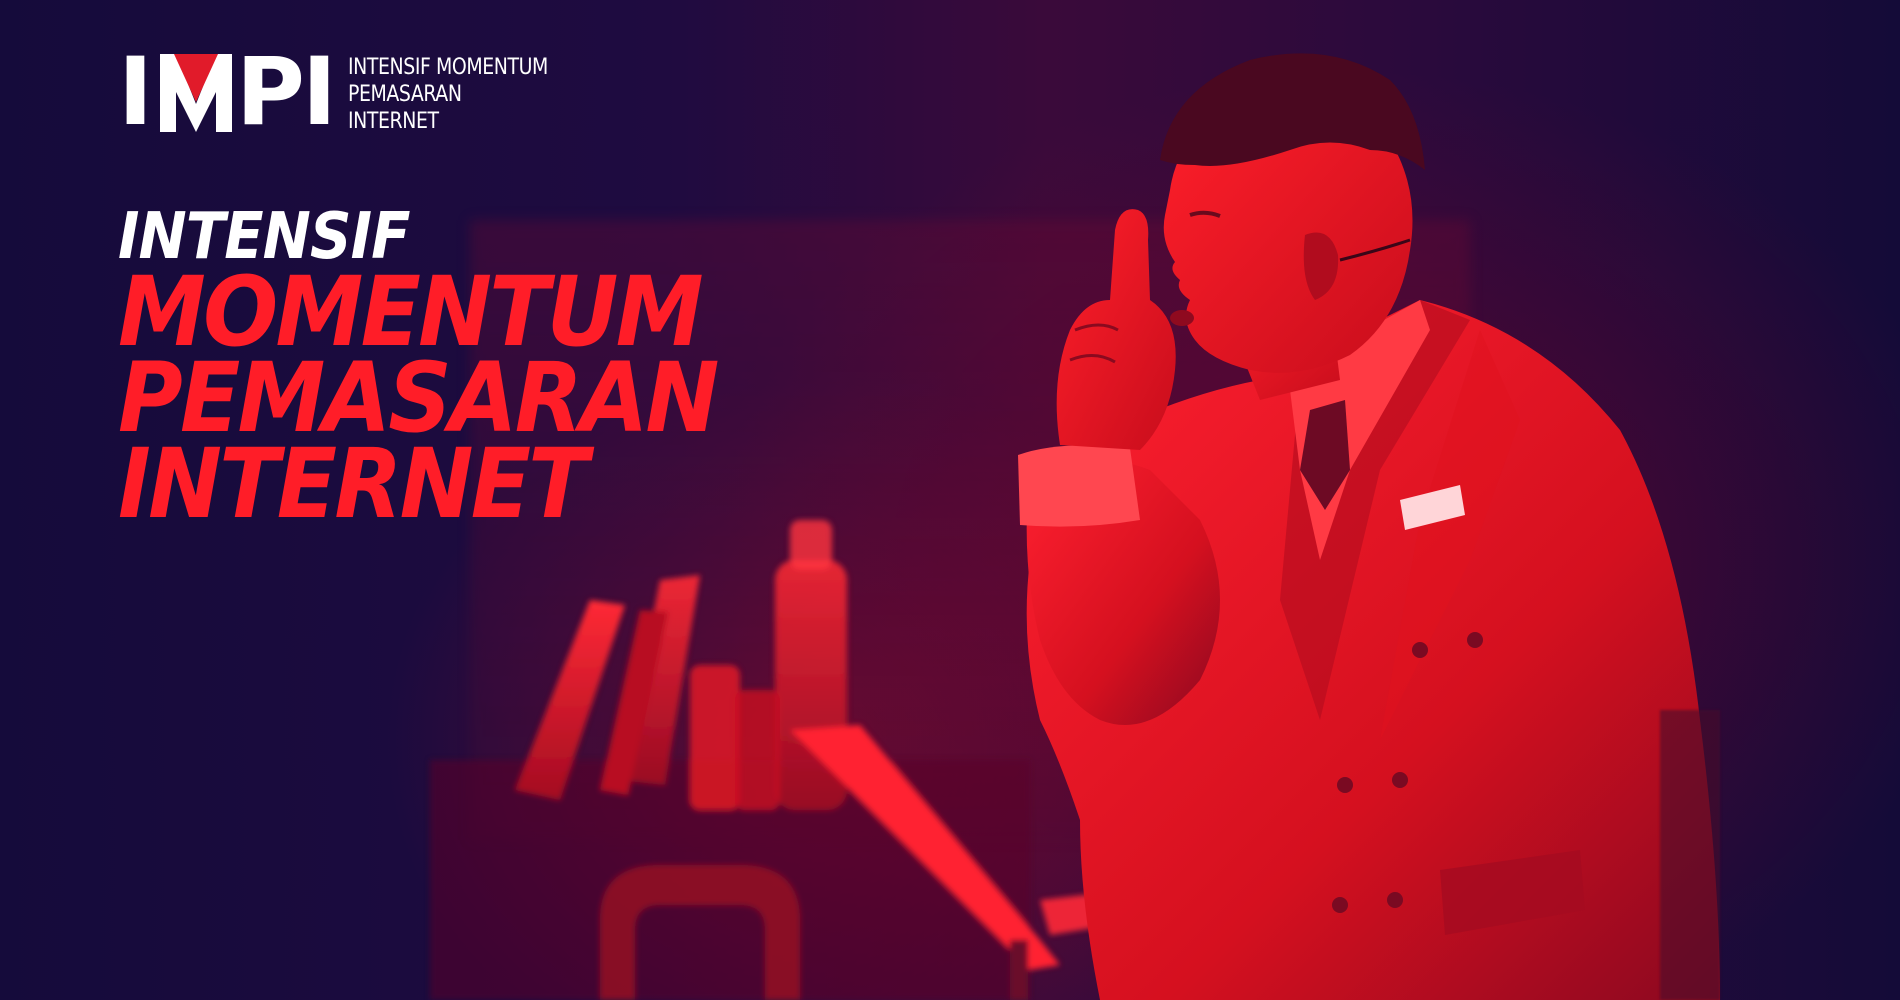 This screenshot has width=1900, height=1000. What do you see at coordinates (447, 67) in the screenshot?
I see `logo-tagline-line-1: INTENSIF MOMENTUM` at bounding box center [447, 67].